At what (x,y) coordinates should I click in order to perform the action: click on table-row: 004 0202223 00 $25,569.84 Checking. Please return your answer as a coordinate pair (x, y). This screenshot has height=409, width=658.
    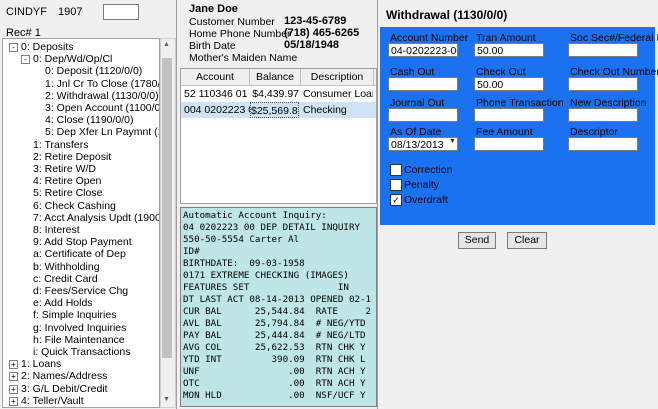
    Looking at the image, I should click on (278, 110).